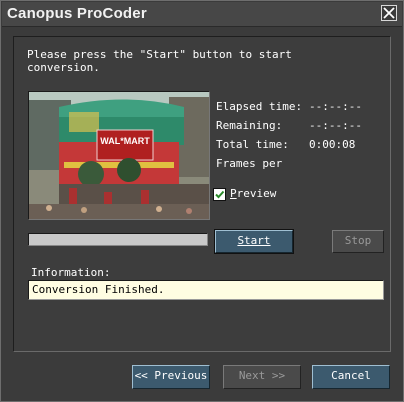 This screenshot has width=404, height=402. Describe the element at coordinates (233, 193) in the screenshot. I see `preview-checkbox-label-mnemonic: P` at that location.